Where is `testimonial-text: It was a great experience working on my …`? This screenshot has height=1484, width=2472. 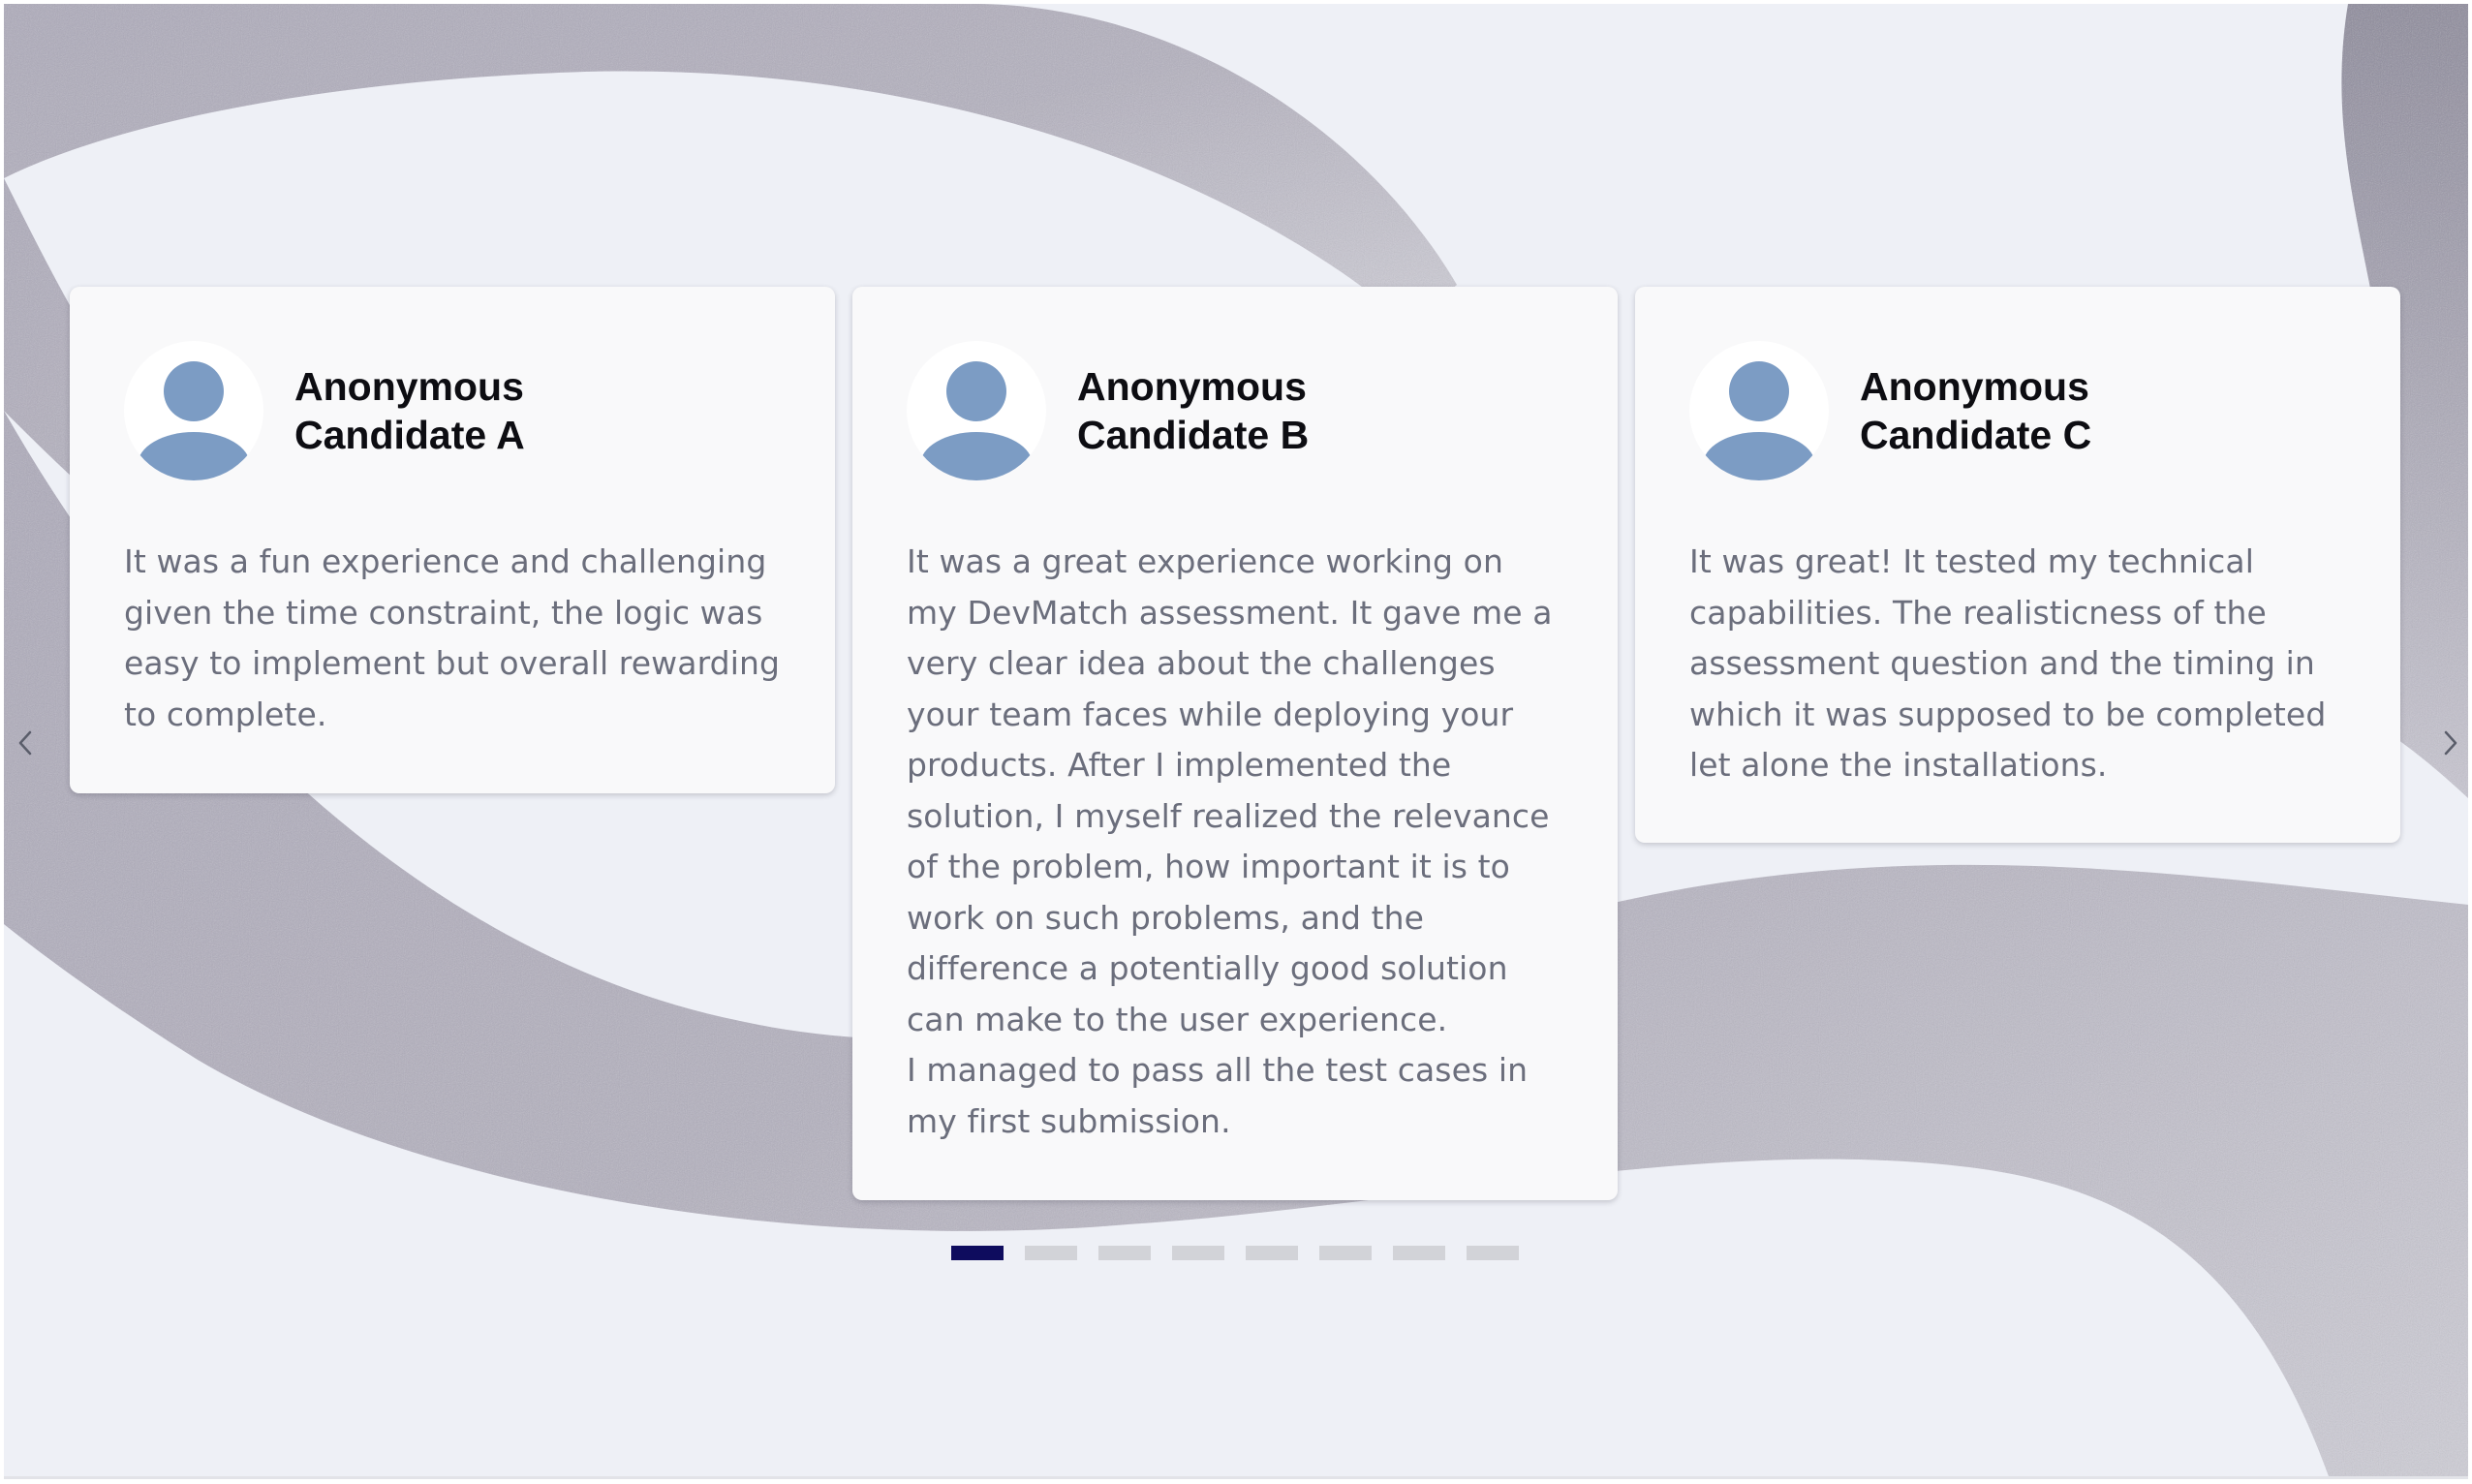
testimonial-text: It was a great experience working on my … is located at coordinates (1230, 841).